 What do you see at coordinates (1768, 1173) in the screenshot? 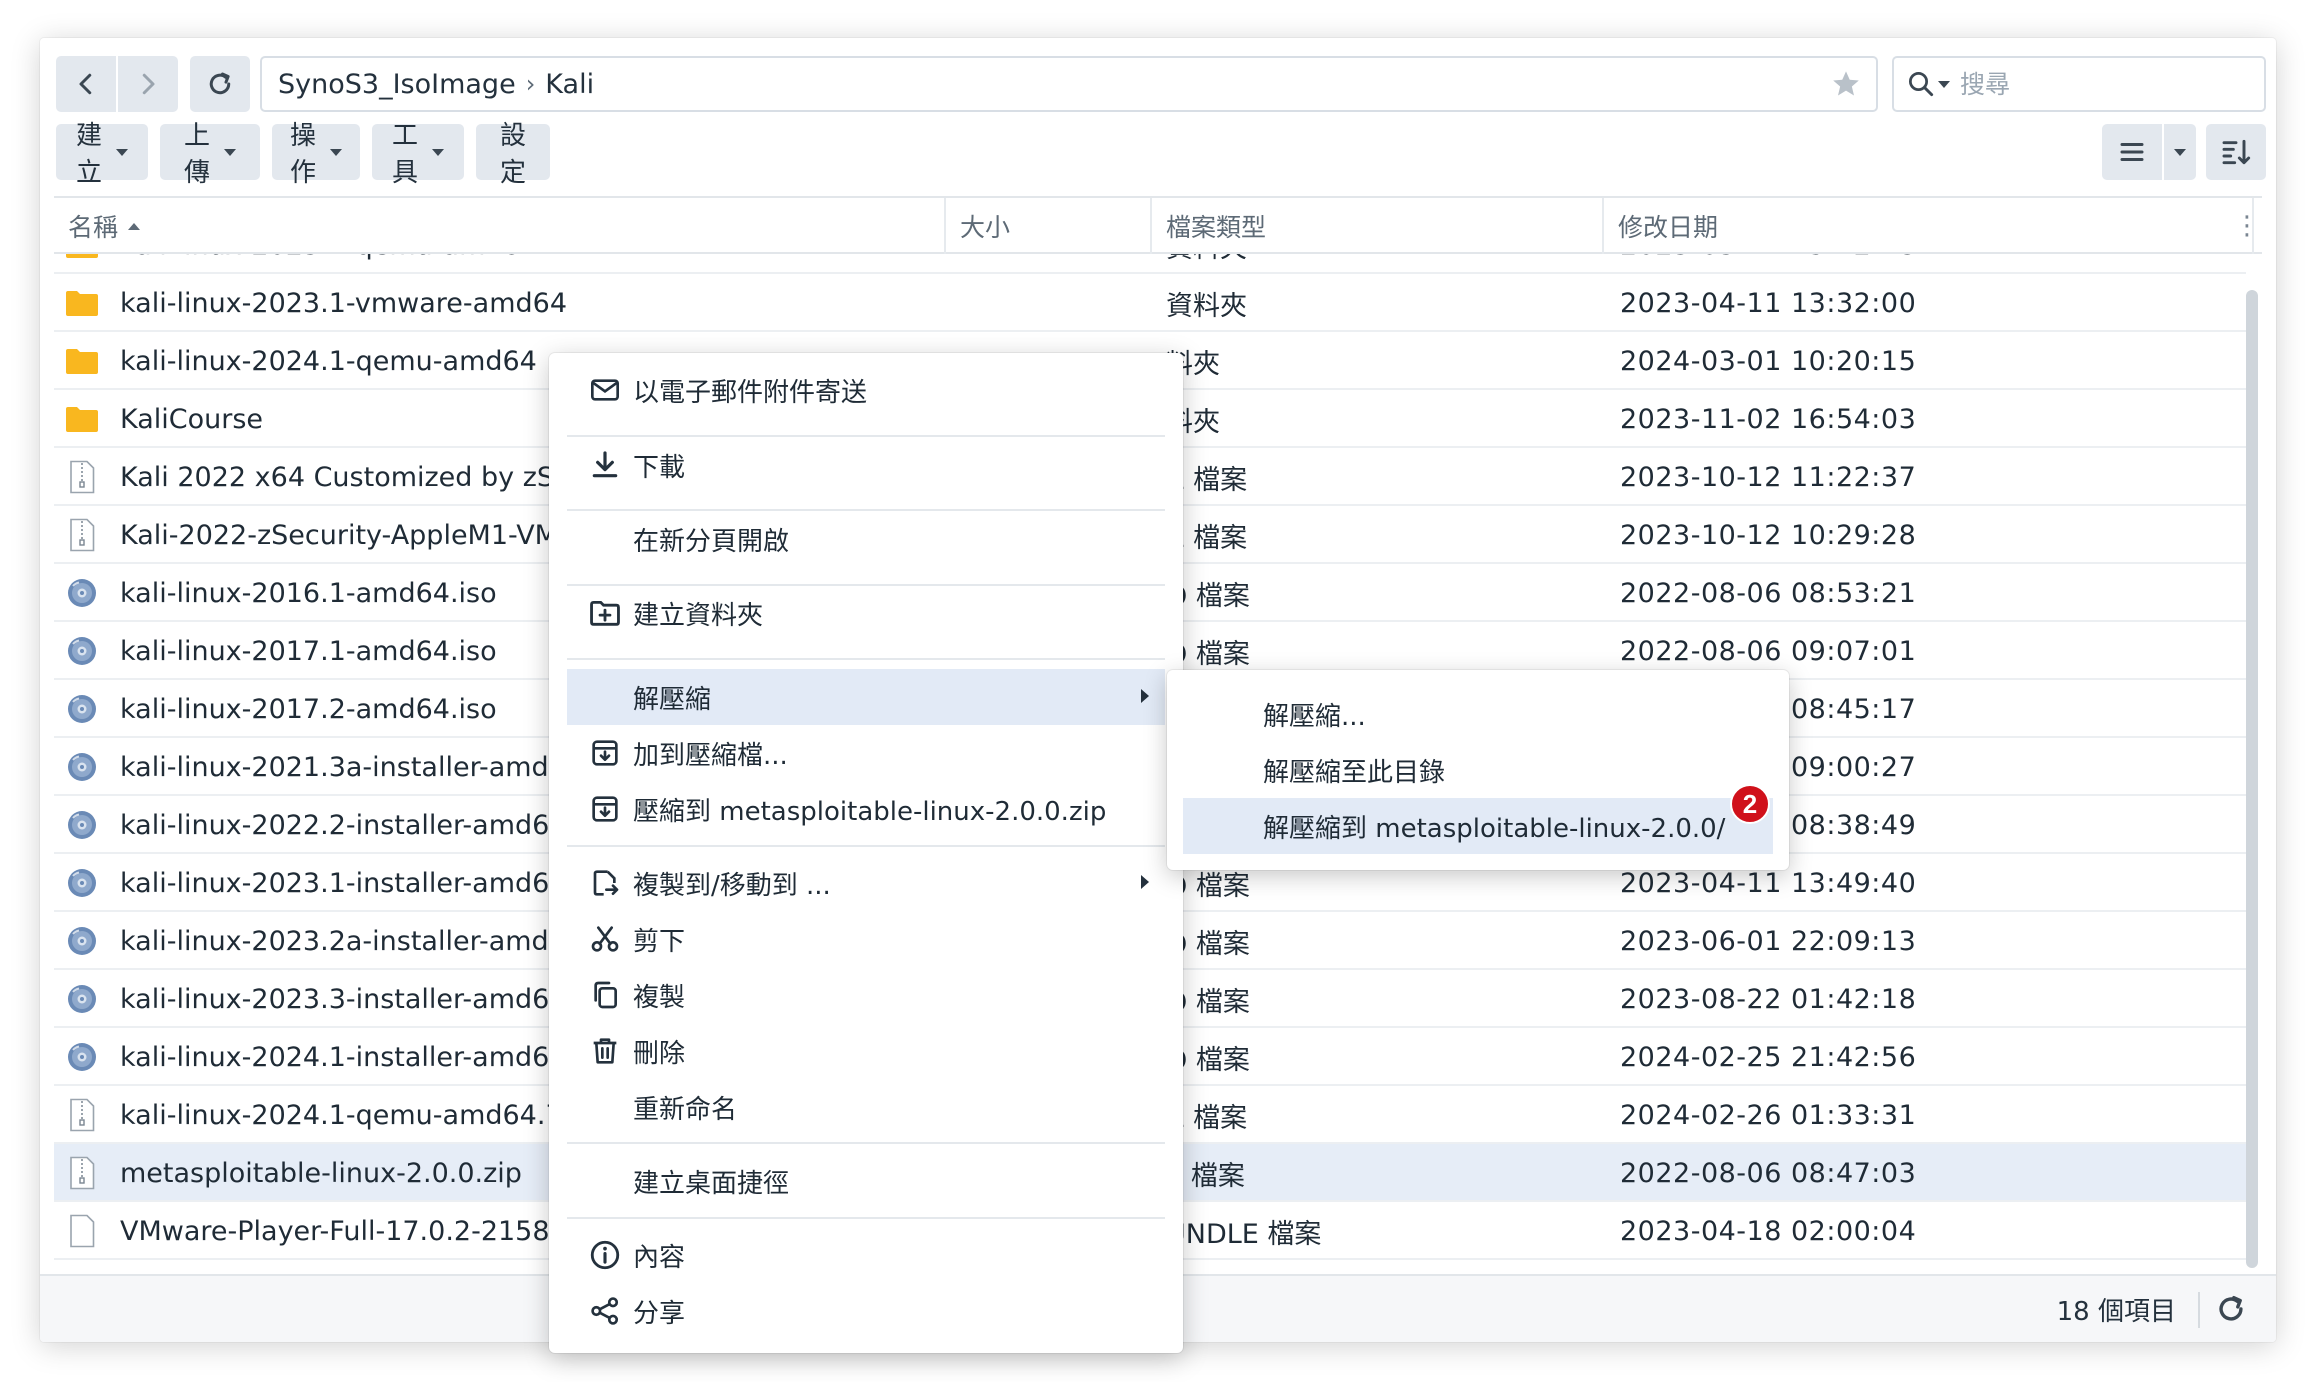
I see `file-date: 2022-08-06 08:47:03` at bounding box center [1768, 1173].